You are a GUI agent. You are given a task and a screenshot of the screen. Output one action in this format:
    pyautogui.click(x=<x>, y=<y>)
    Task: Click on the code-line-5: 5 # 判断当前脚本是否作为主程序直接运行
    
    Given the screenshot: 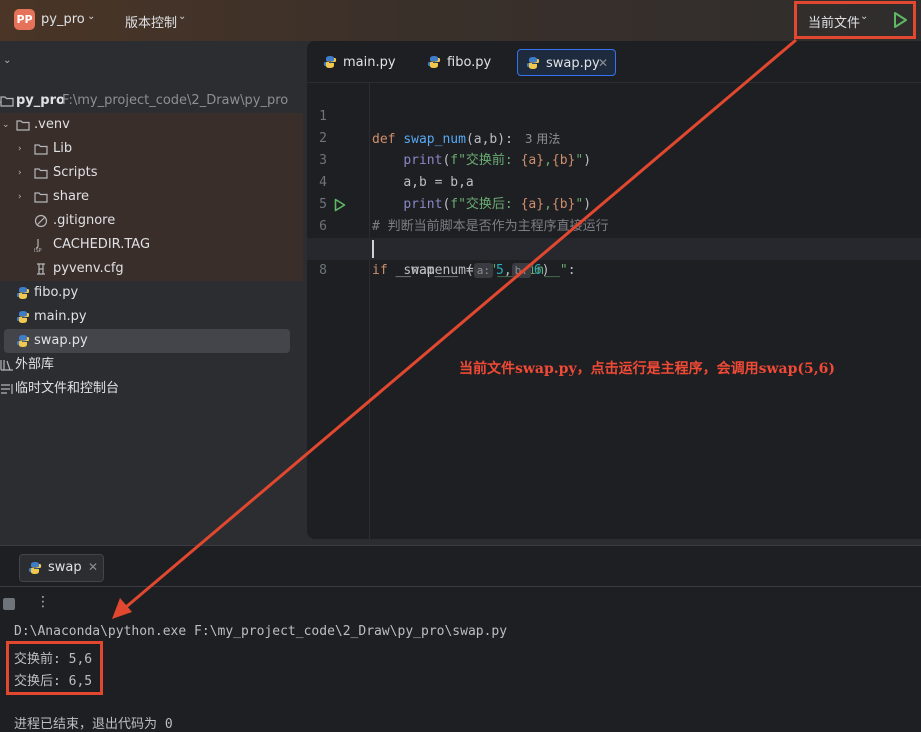 What is the action you would take?
    pyautogui.click(x=614, y=203)
    